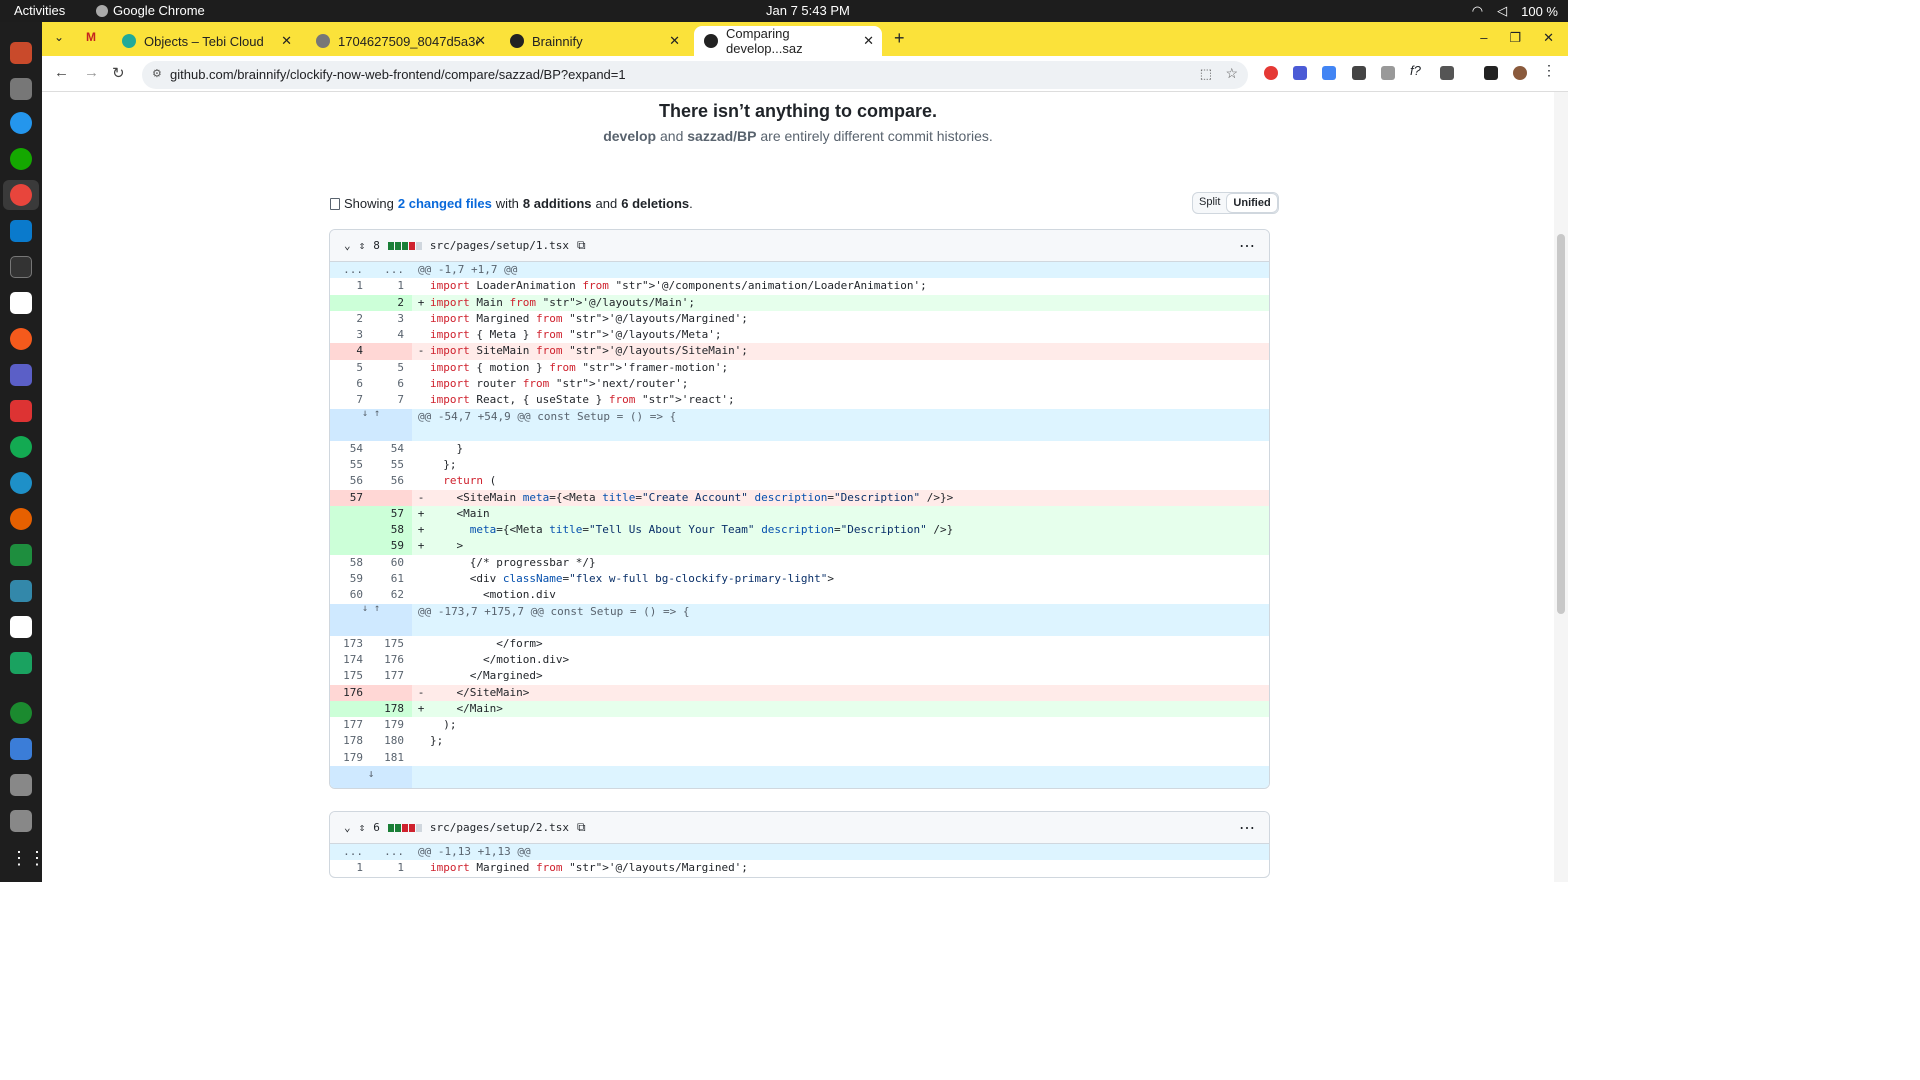 The width and height of the screenshot is (1920, 1080). I want to click on new-line-number: 176, so click(394, 659).